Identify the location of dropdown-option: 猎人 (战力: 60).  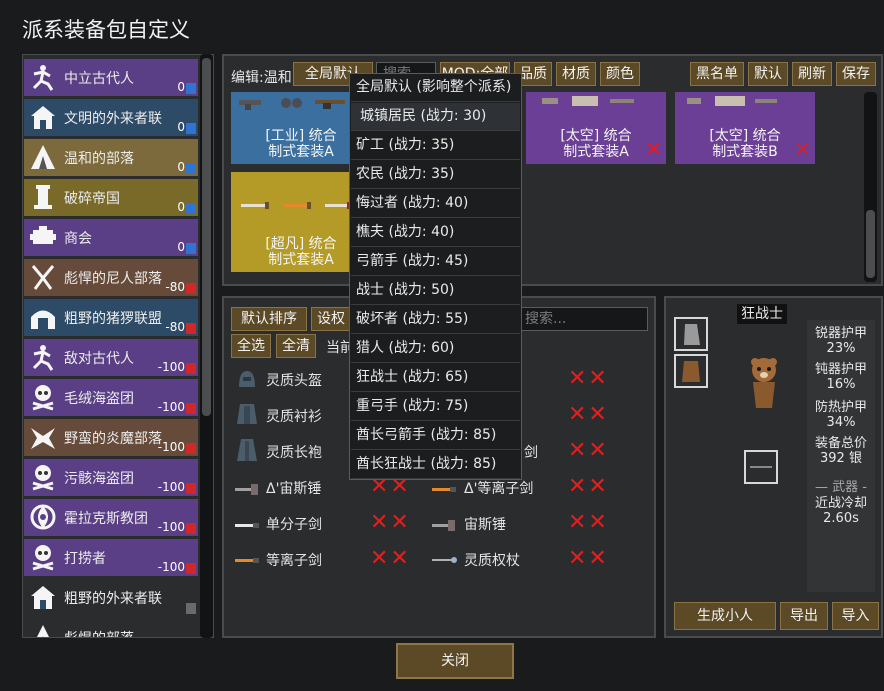
(435, 349).